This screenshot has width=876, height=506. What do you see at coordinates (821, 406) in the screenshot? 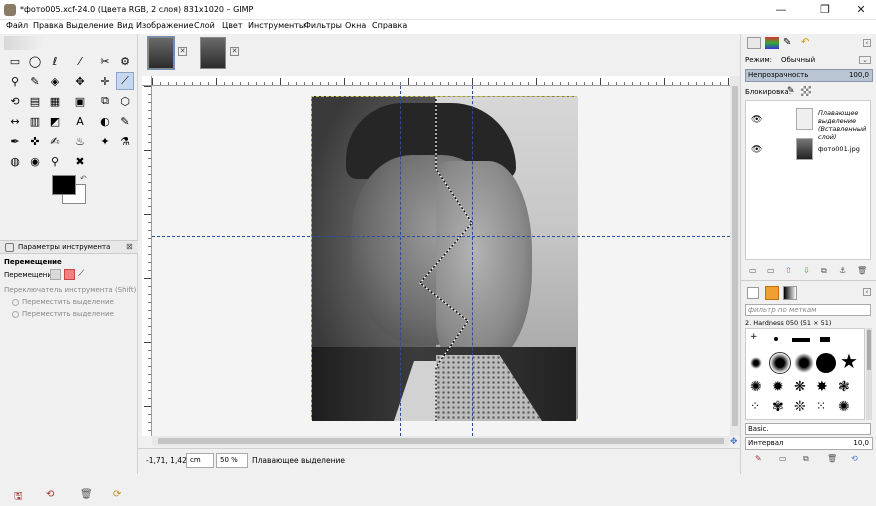
I see `brush-item: ⁙` at bounding box center [821, 406].